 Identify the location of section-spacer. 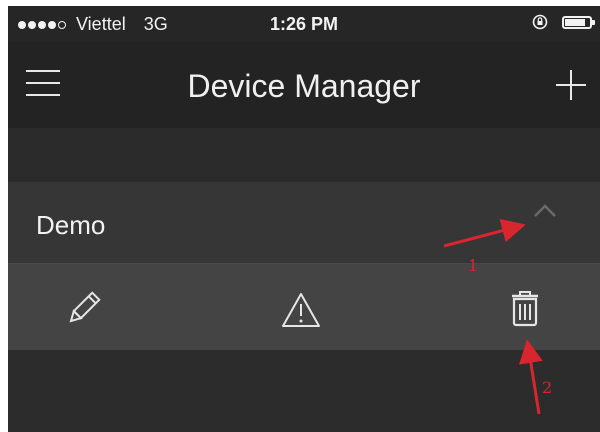
(304, 155).